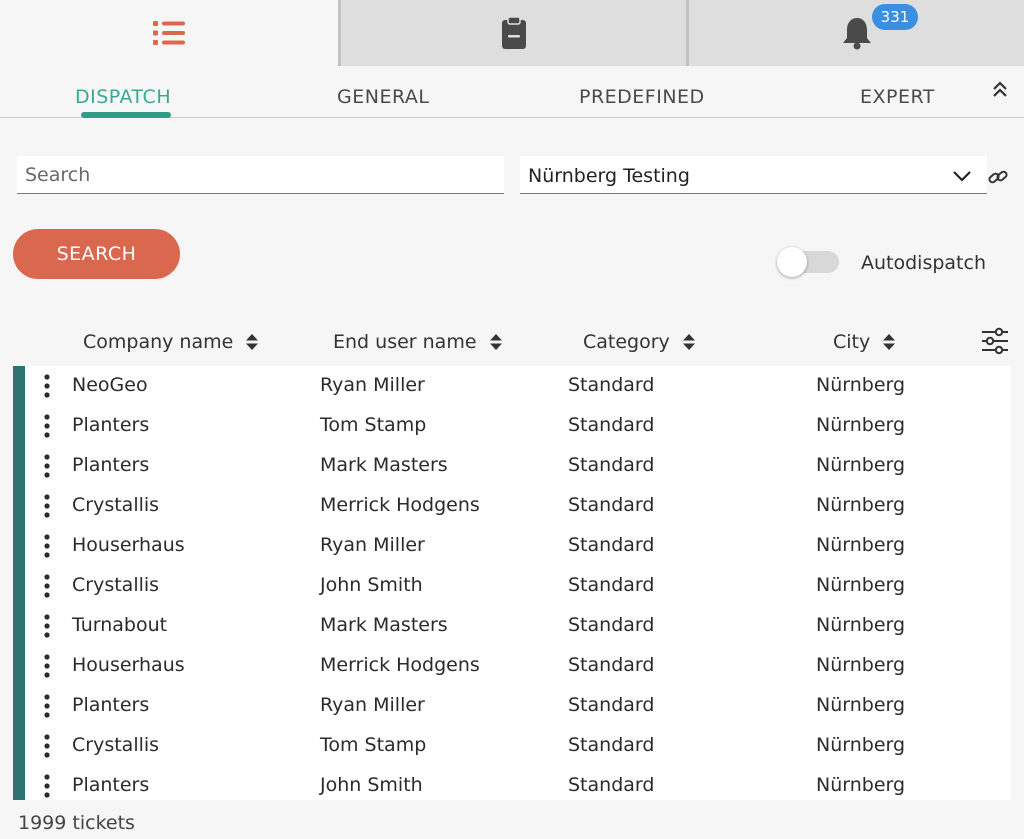 Image resolution: width=1024 pixels, height=839 pixels. I want to click on column-header-company: Company name, so click(171, 342).